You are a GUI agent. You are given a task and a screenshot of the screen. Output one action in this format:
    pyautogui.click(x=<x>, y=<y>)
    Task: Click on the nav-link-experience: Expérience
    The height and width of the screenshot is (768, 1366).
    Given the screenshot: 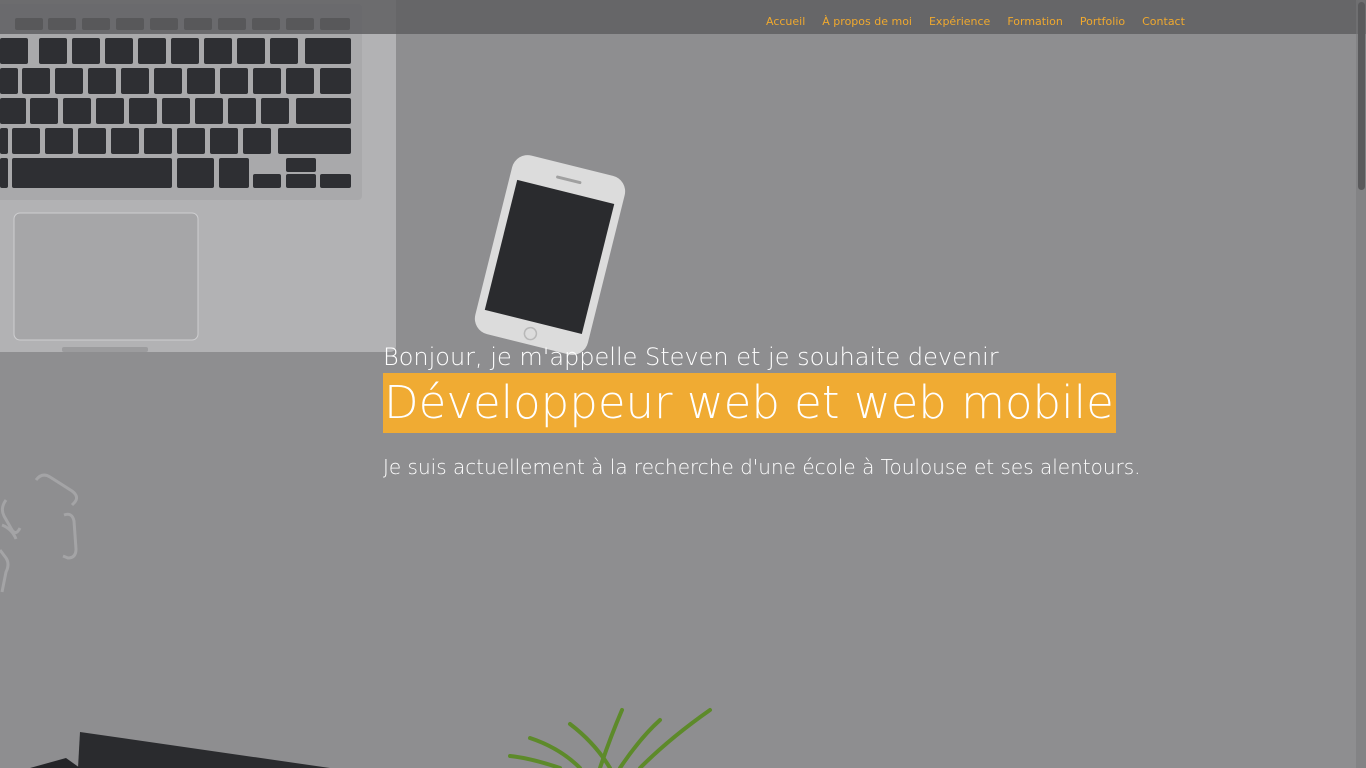 What is the action you would take?
    pyautogui.click(x=959, y=21)
    